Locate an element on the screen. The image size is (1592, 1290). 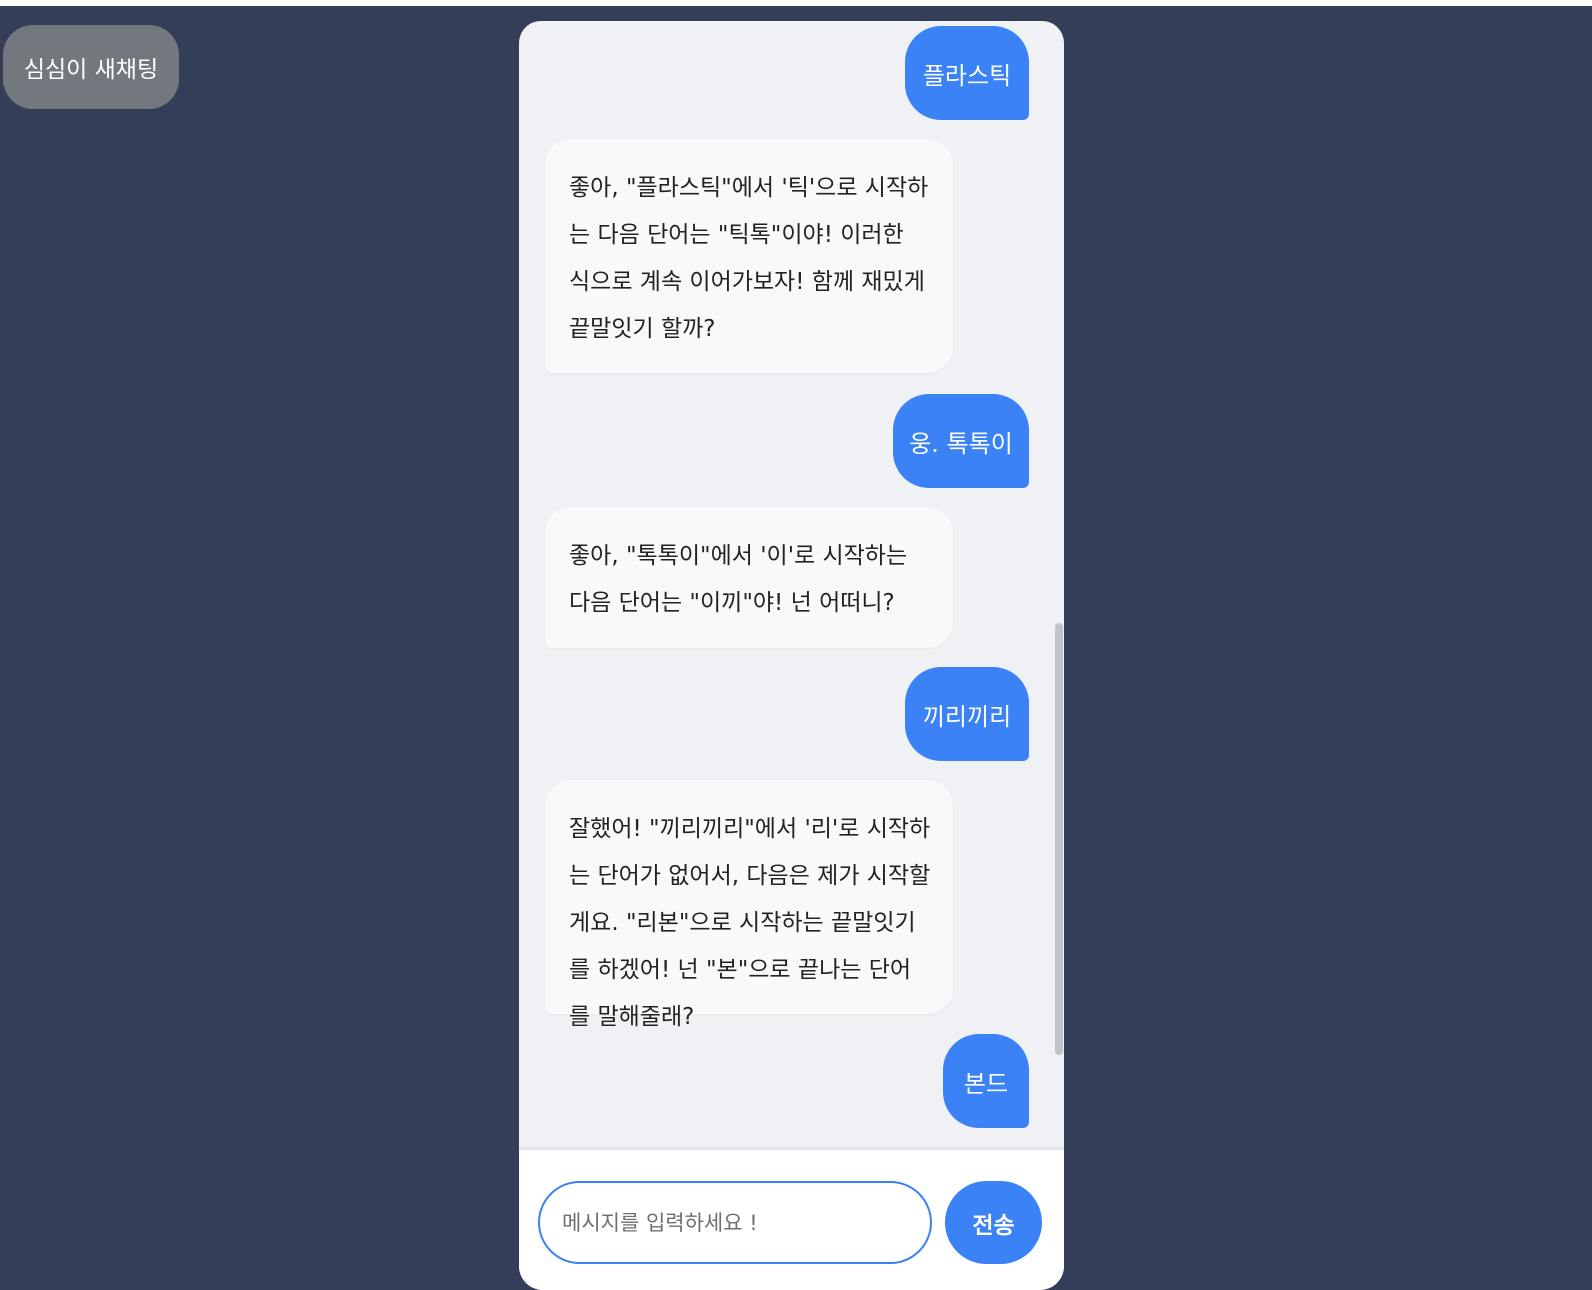
send-button: 전송 is located at coordinates (993, 1222).